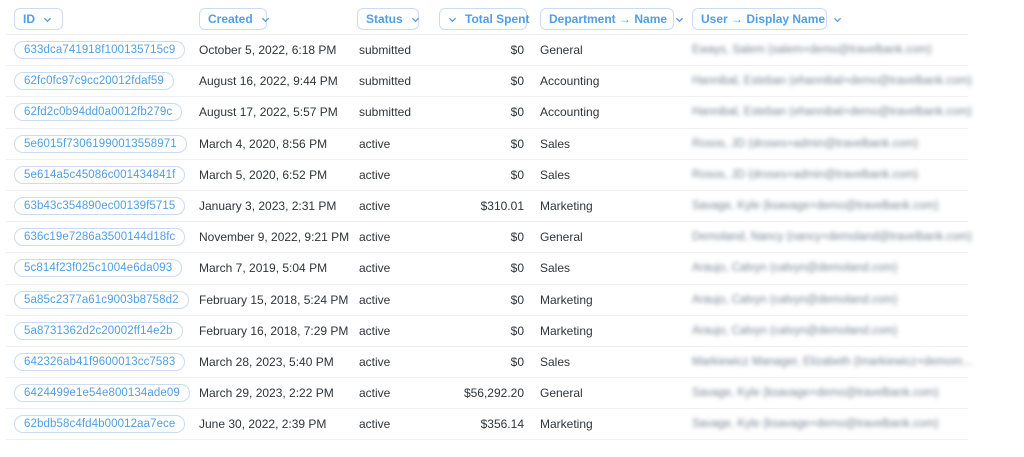  I want to click on id-cell: 5a8731362d2c20002ff14e2b, so click(98, 331).